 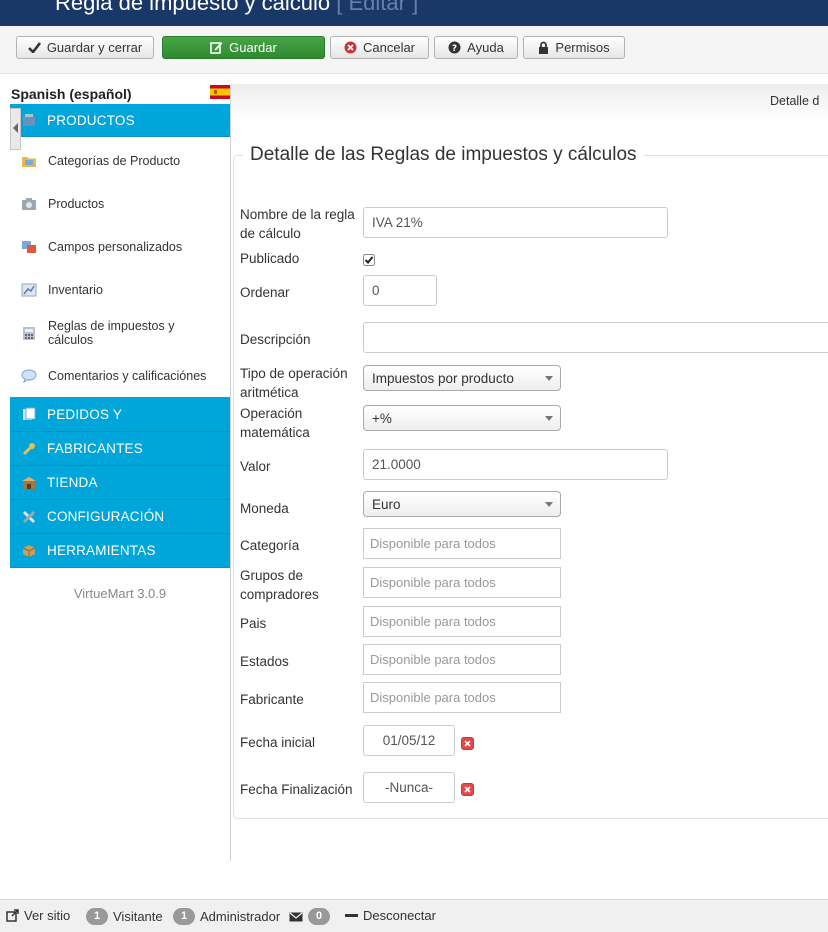 I want to click on view-site-link: Ver sitio, so click(x=38, y=915).